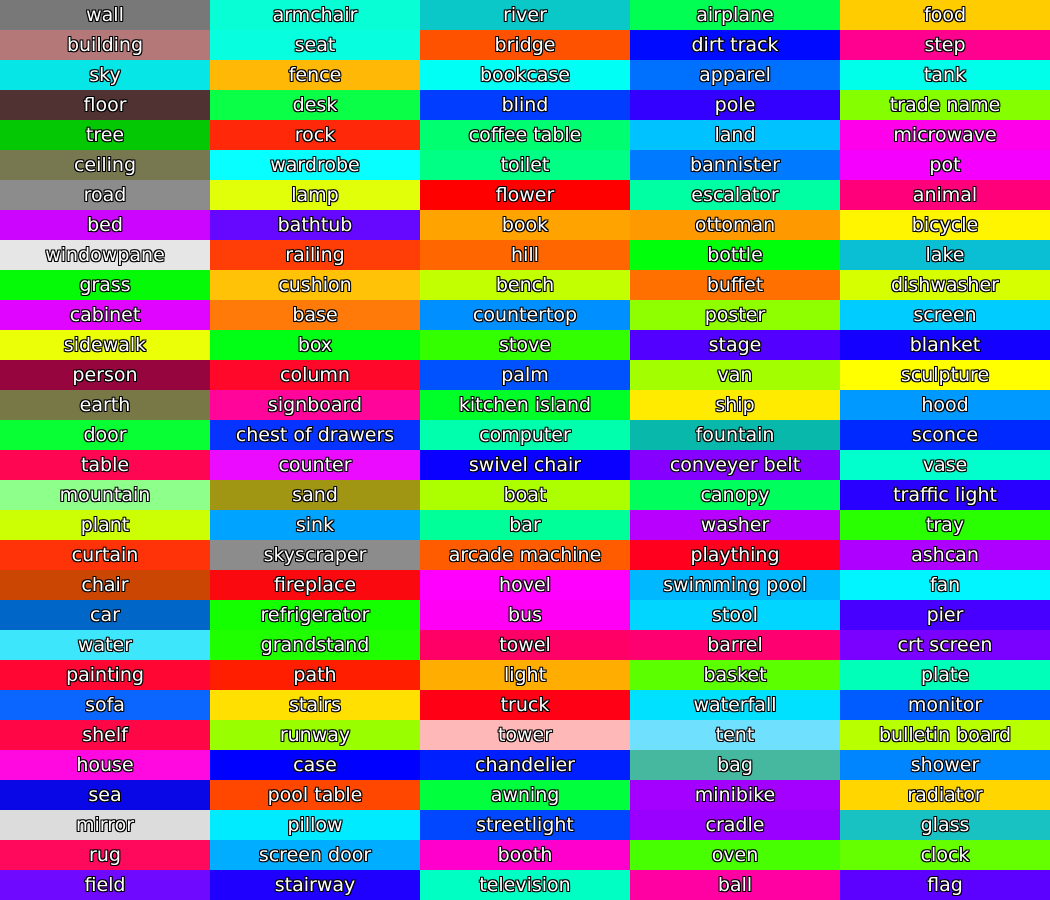 The height and width of the screenshot is (900, 1050). I want to click on legend-cell: case, so click(315, 765).